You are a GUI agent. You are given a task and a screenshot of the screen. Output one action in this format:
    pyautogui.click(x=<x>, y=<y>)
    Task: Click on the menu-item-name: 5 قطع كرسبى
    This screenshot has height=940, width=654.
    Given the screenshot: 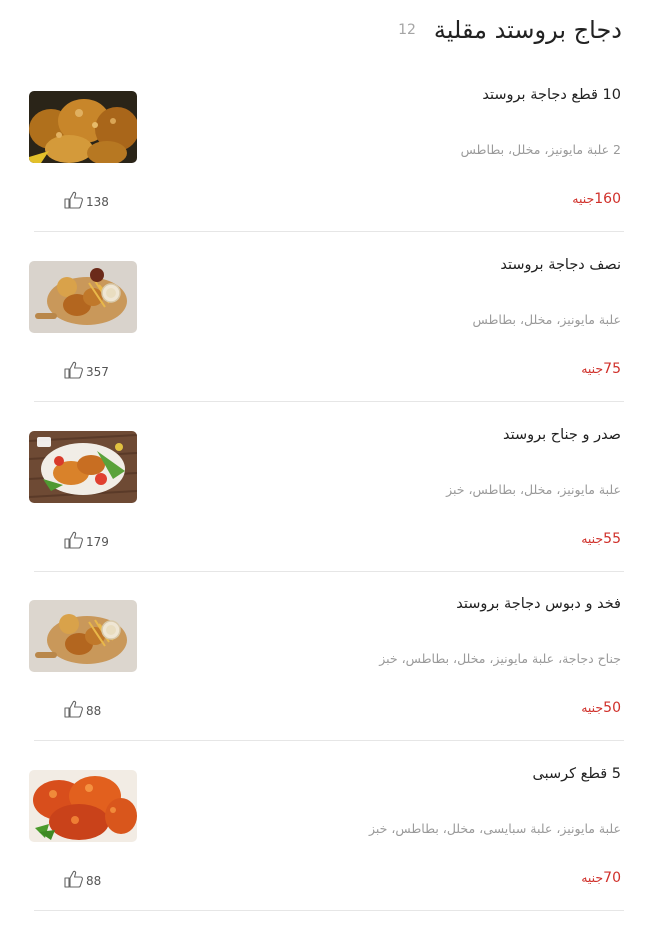 What is the action you would take?
    pyautogui.click(x=576, y=774)
    